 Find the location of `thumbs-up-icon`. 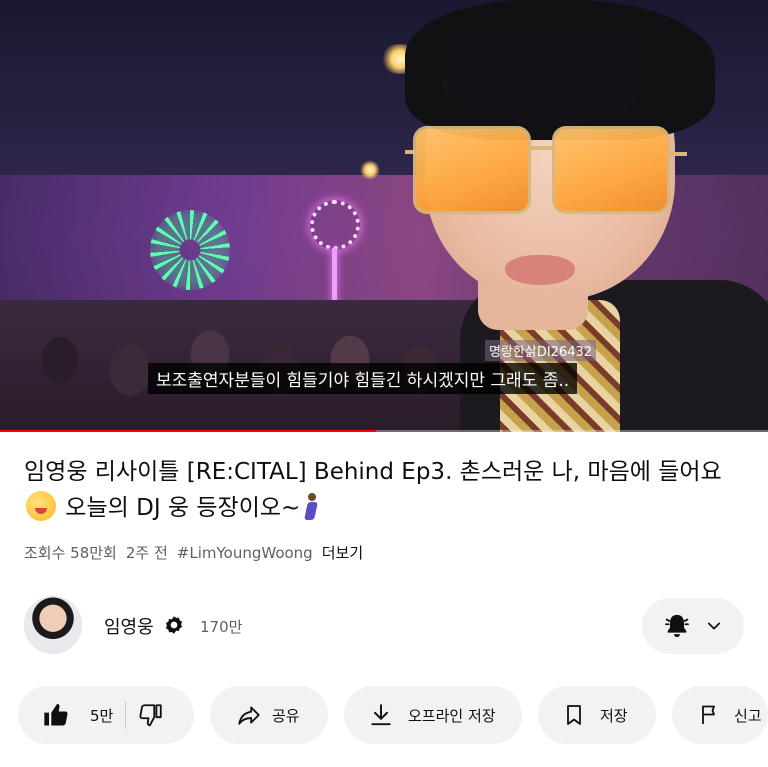

thumbs-up-icon is located at coordinates (56, 714).